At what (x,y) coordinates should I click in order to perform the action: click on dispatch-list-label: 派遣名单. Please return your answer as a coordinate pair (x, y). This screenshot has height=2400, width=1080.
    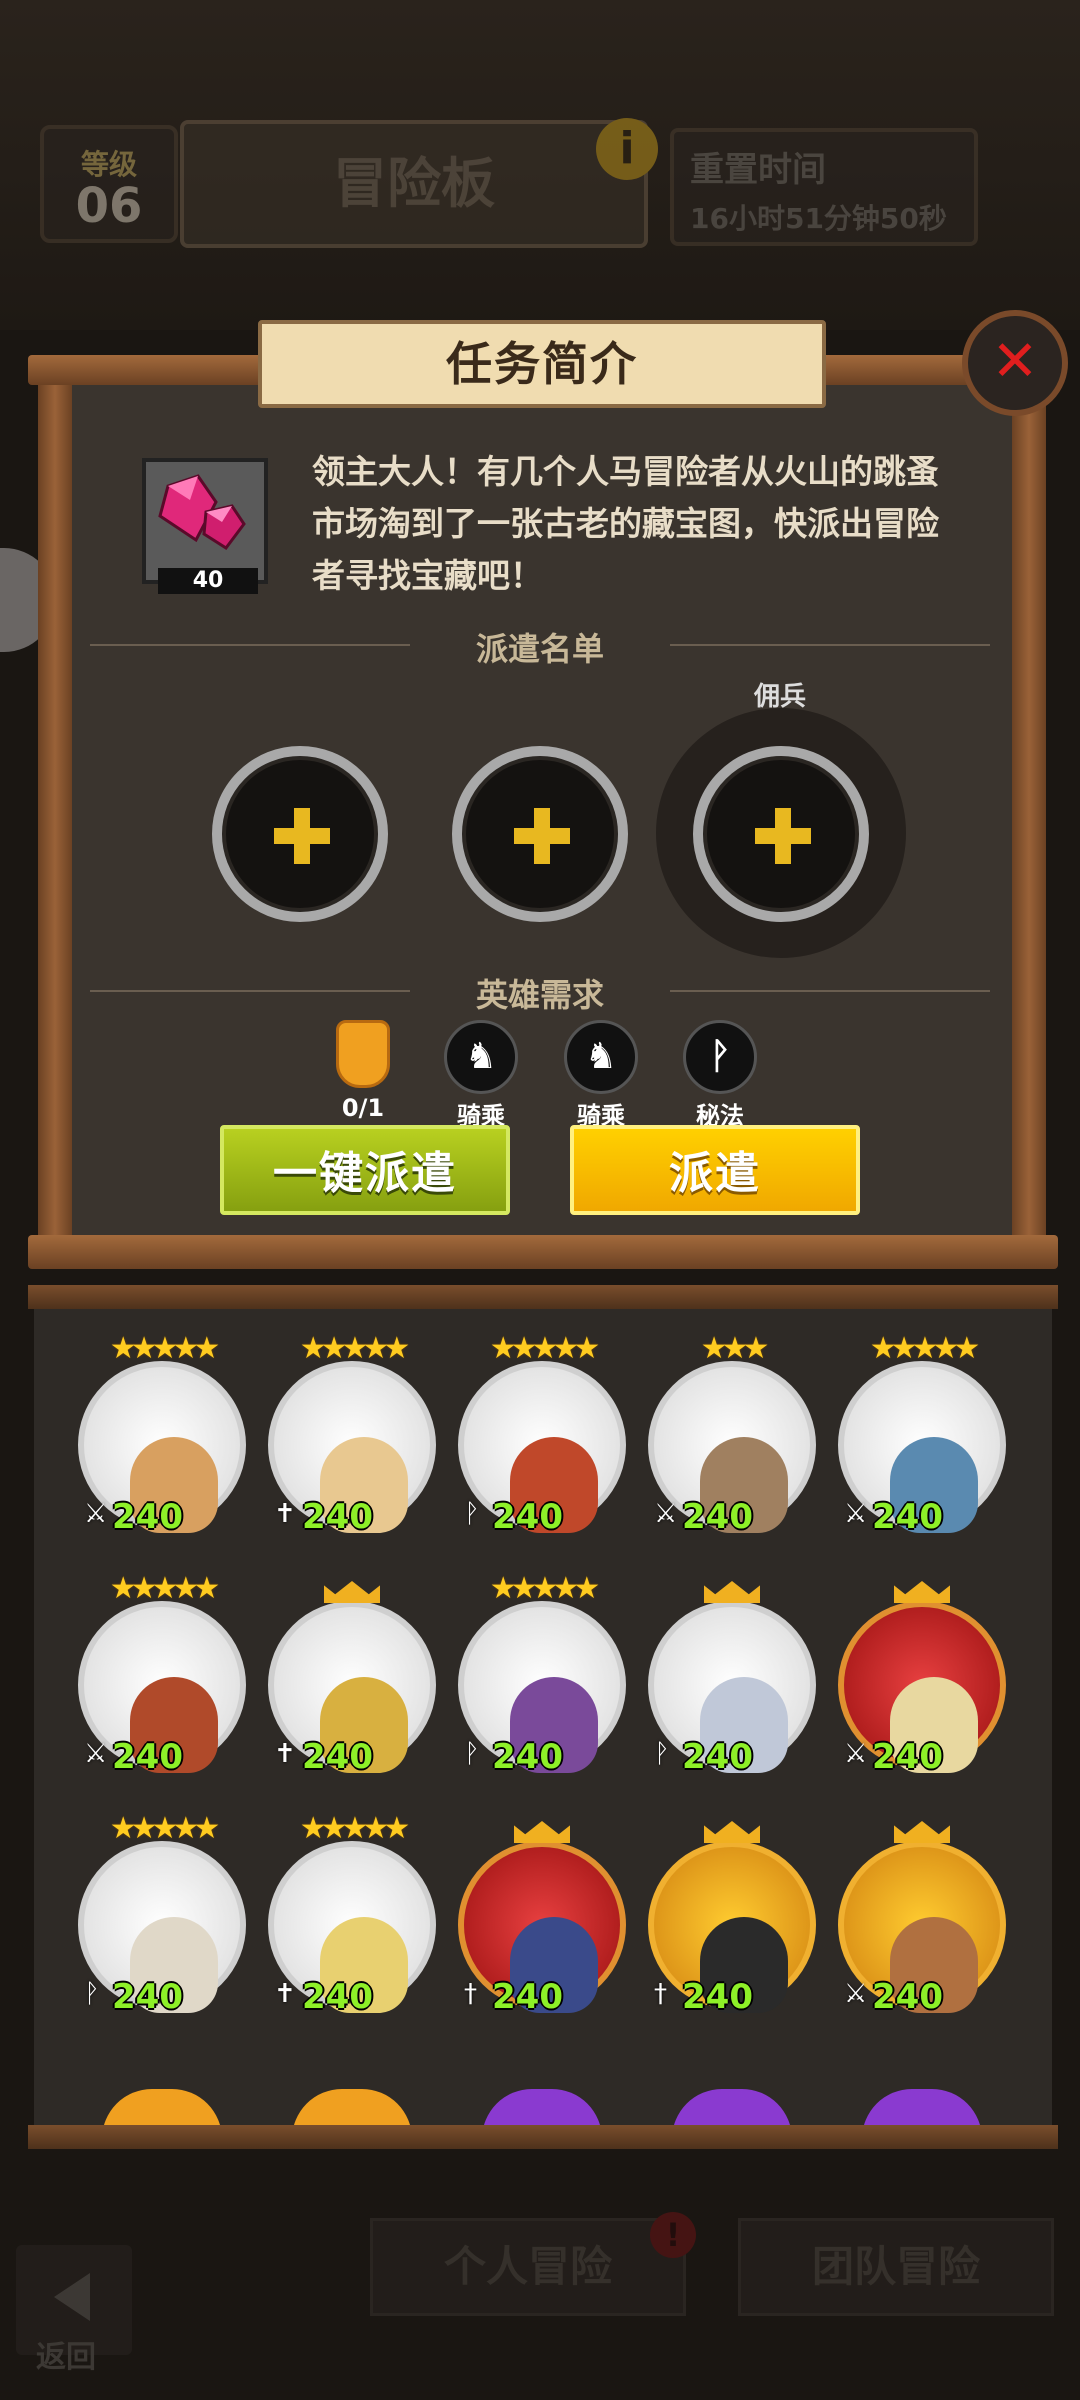
    Looking at the image, I should click on (539, 649).